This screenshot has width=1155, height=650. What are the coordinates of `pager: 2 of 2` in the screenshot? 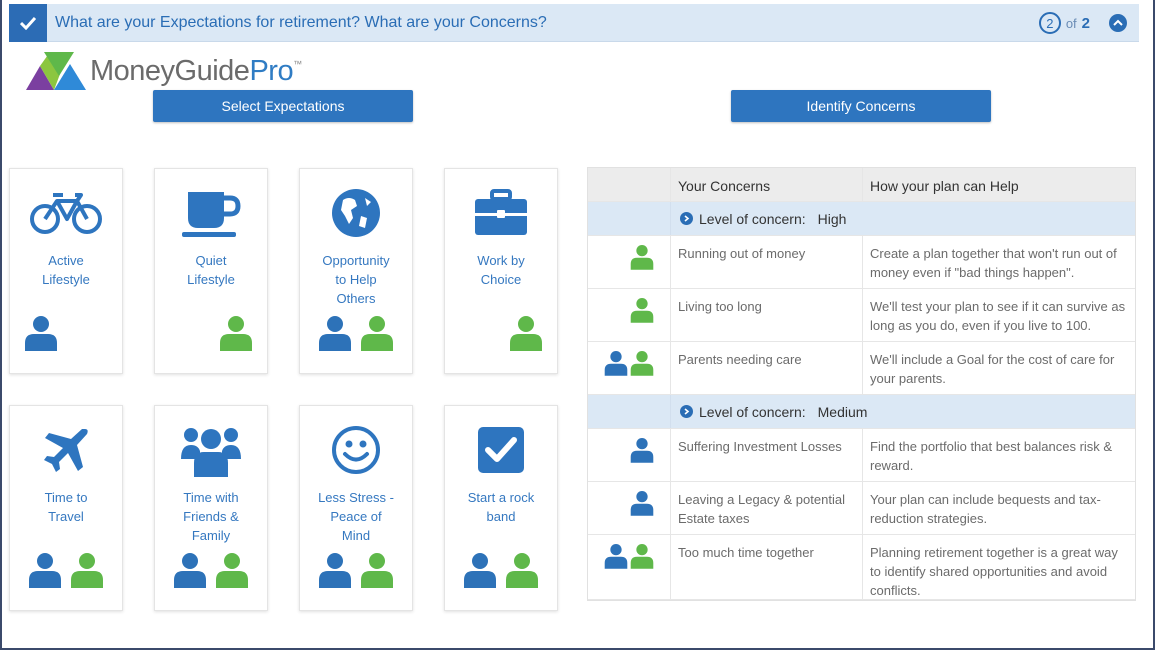 It's located at (1082, 23).